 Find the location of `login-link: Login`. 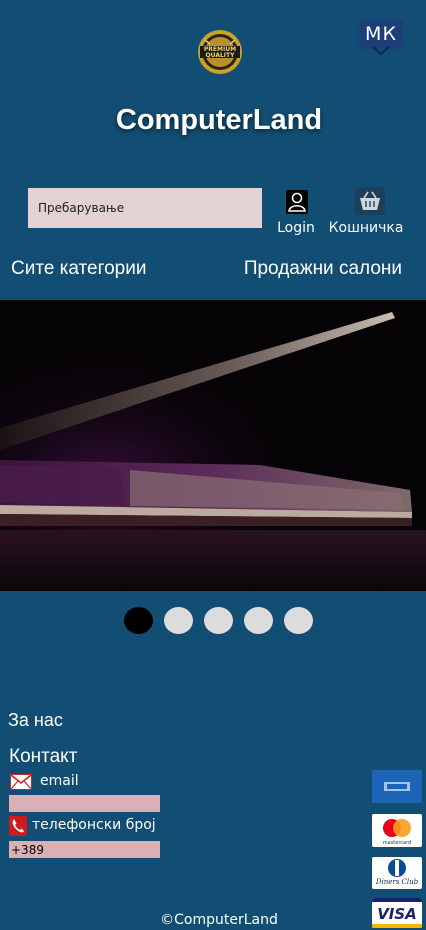

login-link: Login is located at coordinates (296, 228).